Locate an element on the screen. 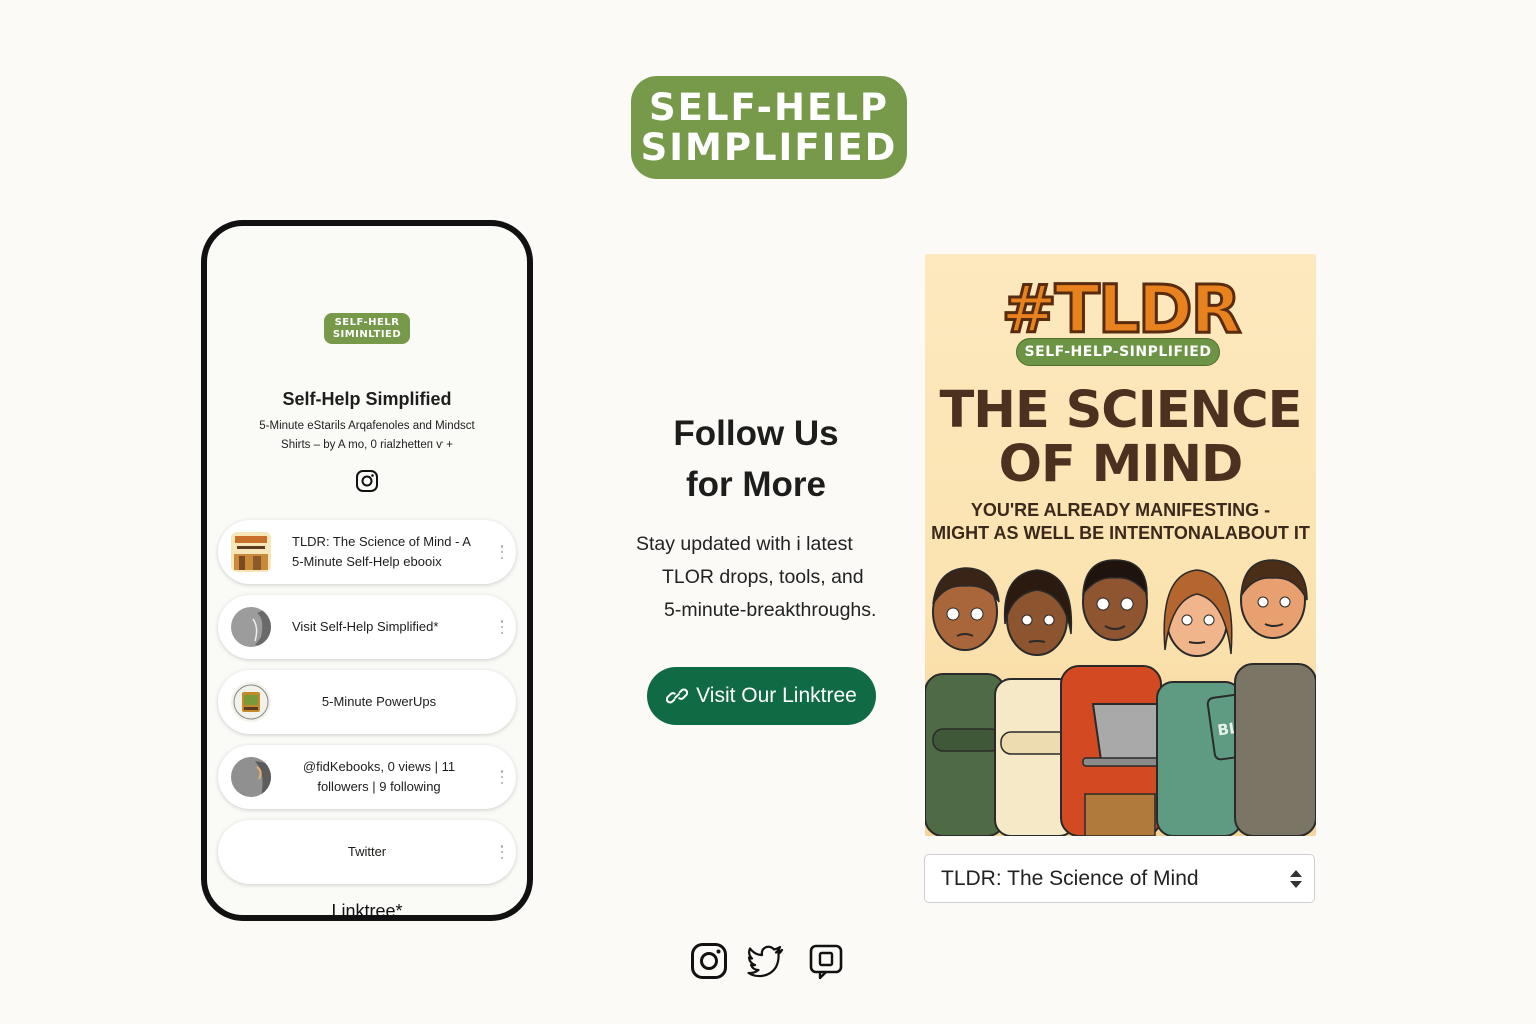 Image resolution: width=1536 pixels, height=1024 pixels. follow-sub-line2: TLOR drops, tools, and is located at coordinates (763, 577).